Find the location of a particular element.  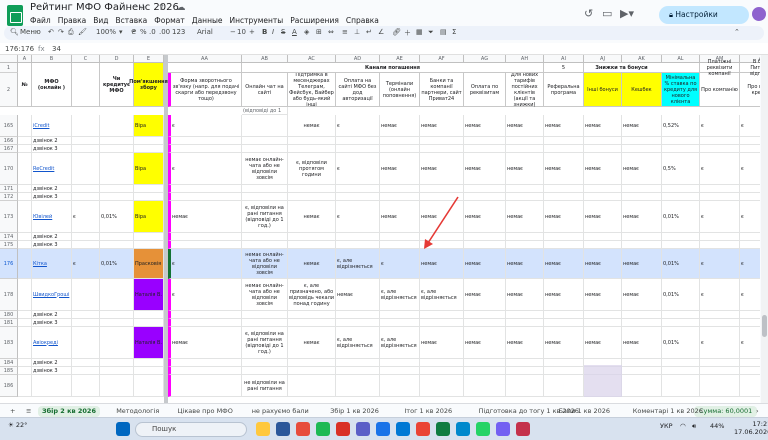

weather-widget: ☀ 22° is located at coordinates (17, 425).